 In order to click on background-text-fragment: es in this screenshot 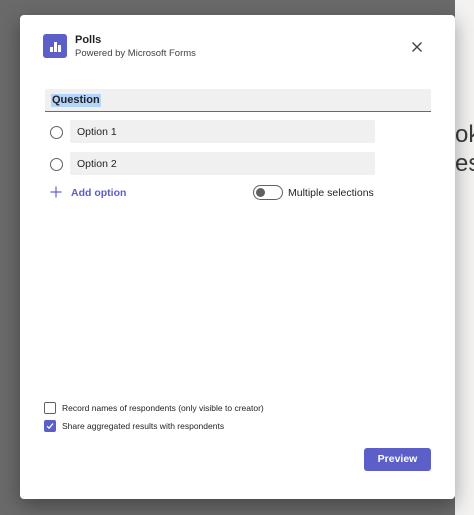, I will do `click(464, 163)`.